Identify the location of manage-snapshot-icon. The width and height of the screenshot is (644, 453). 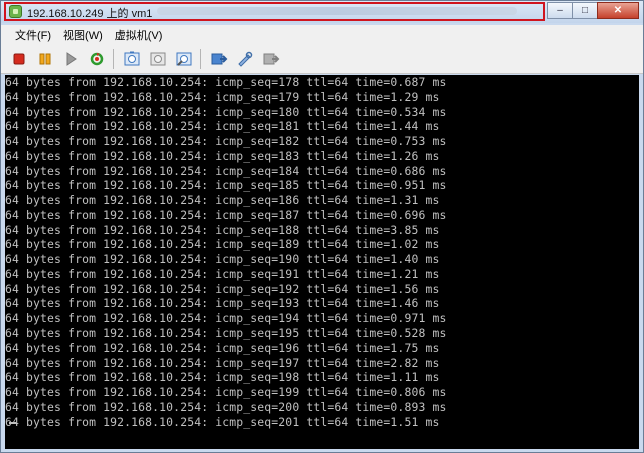
(184, 59).